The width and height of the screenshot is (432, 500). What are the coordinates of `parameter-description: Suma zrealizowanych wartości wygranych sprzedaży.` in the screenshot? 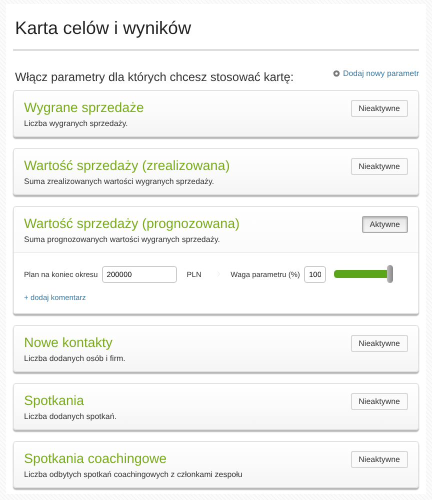 It's located at (120, 181).